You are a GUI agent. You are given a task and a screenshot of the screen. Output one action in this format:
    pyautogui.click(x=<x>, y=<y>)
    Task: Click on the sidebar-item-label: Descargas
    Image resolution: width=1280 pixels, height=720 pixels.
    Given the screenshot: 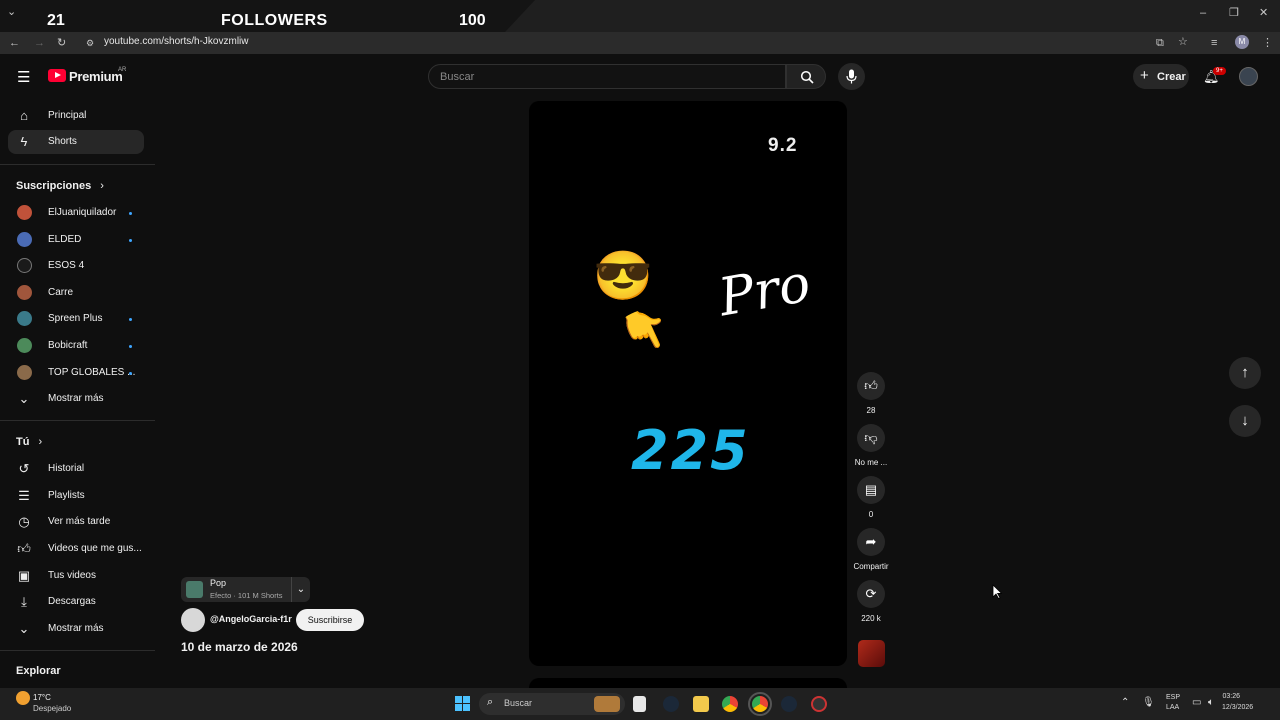 What is the action you would take?
    pyautogui.click(x=72, y=601)
    